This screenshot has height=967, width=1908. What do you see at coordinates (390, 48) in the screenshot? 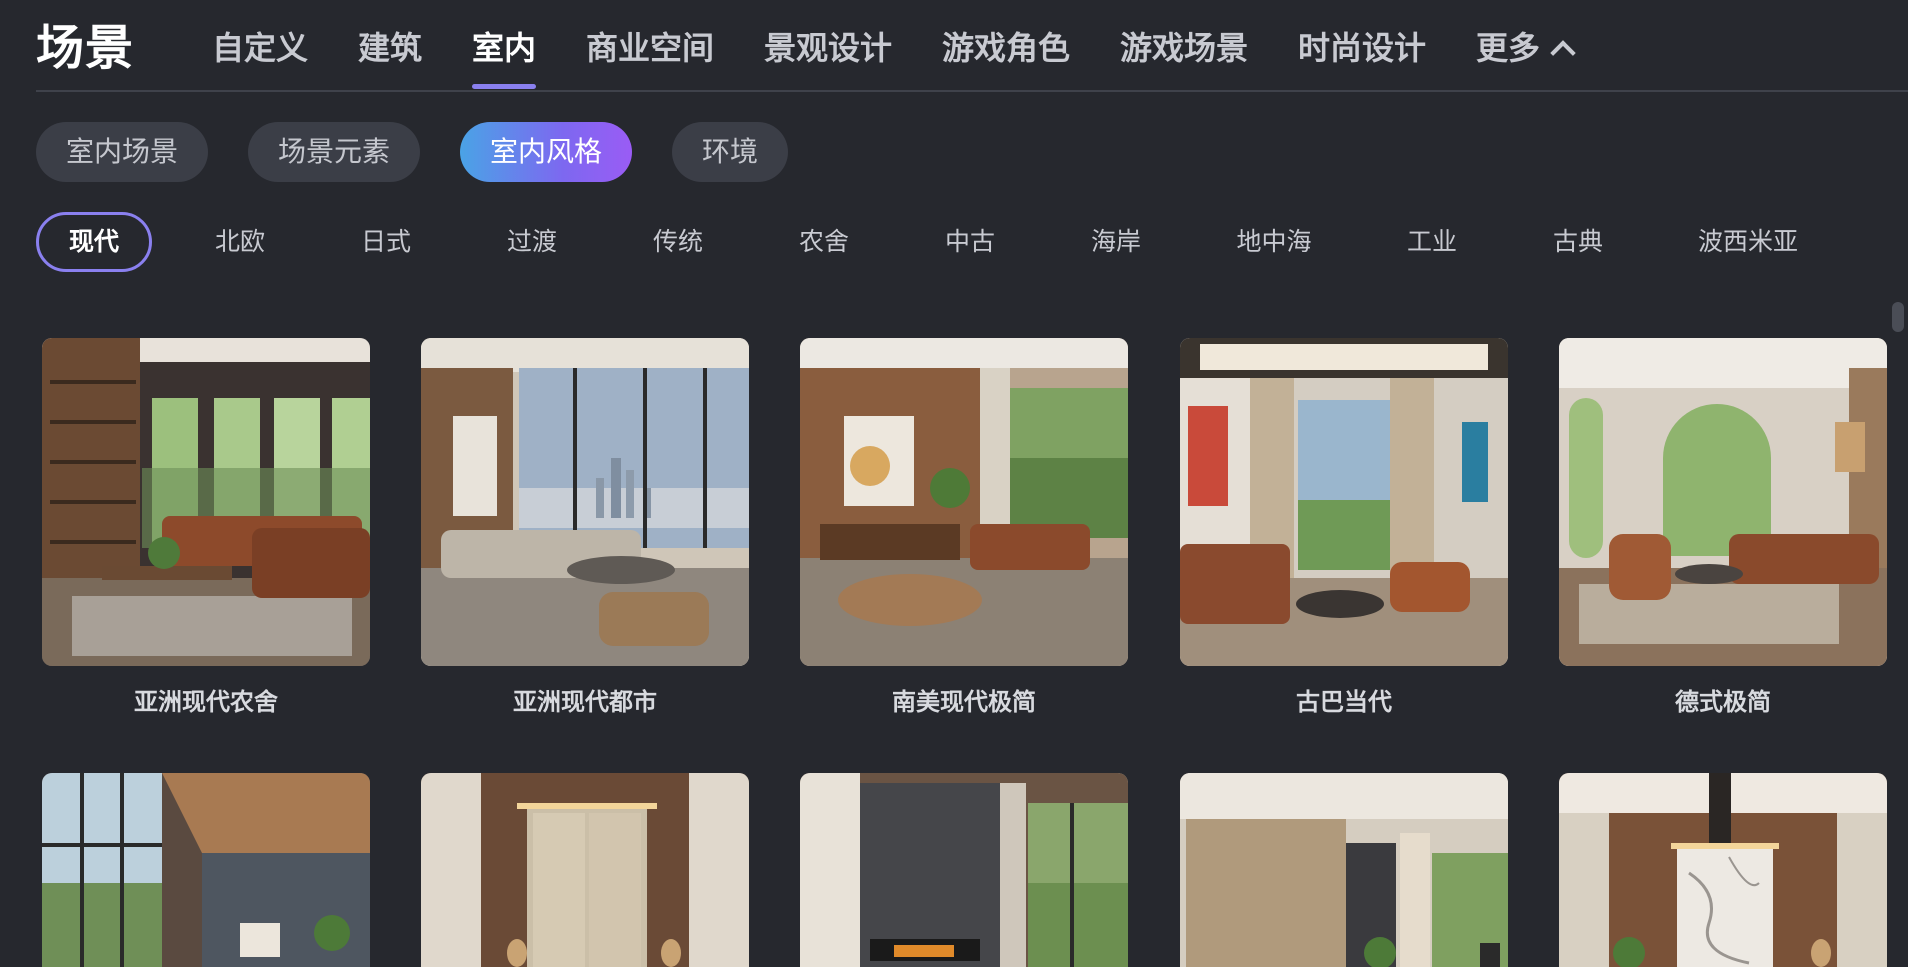
I see `tab-architecture: 建筑` at bounding box center [390, 48].